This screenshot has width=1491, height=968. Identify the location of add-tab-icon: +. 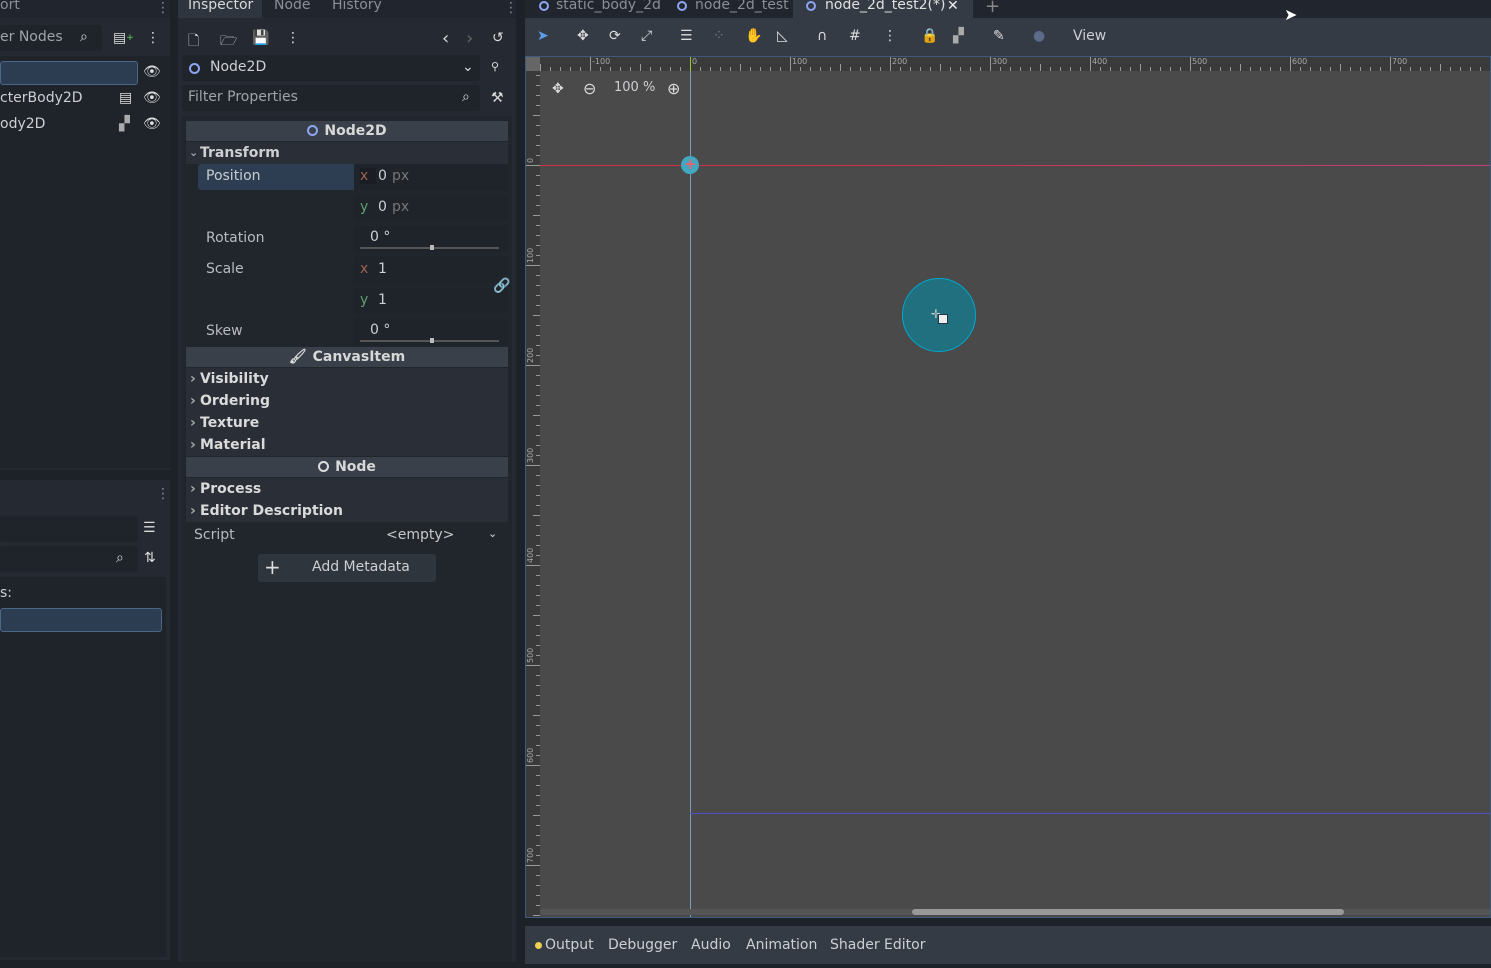
(992, 8).